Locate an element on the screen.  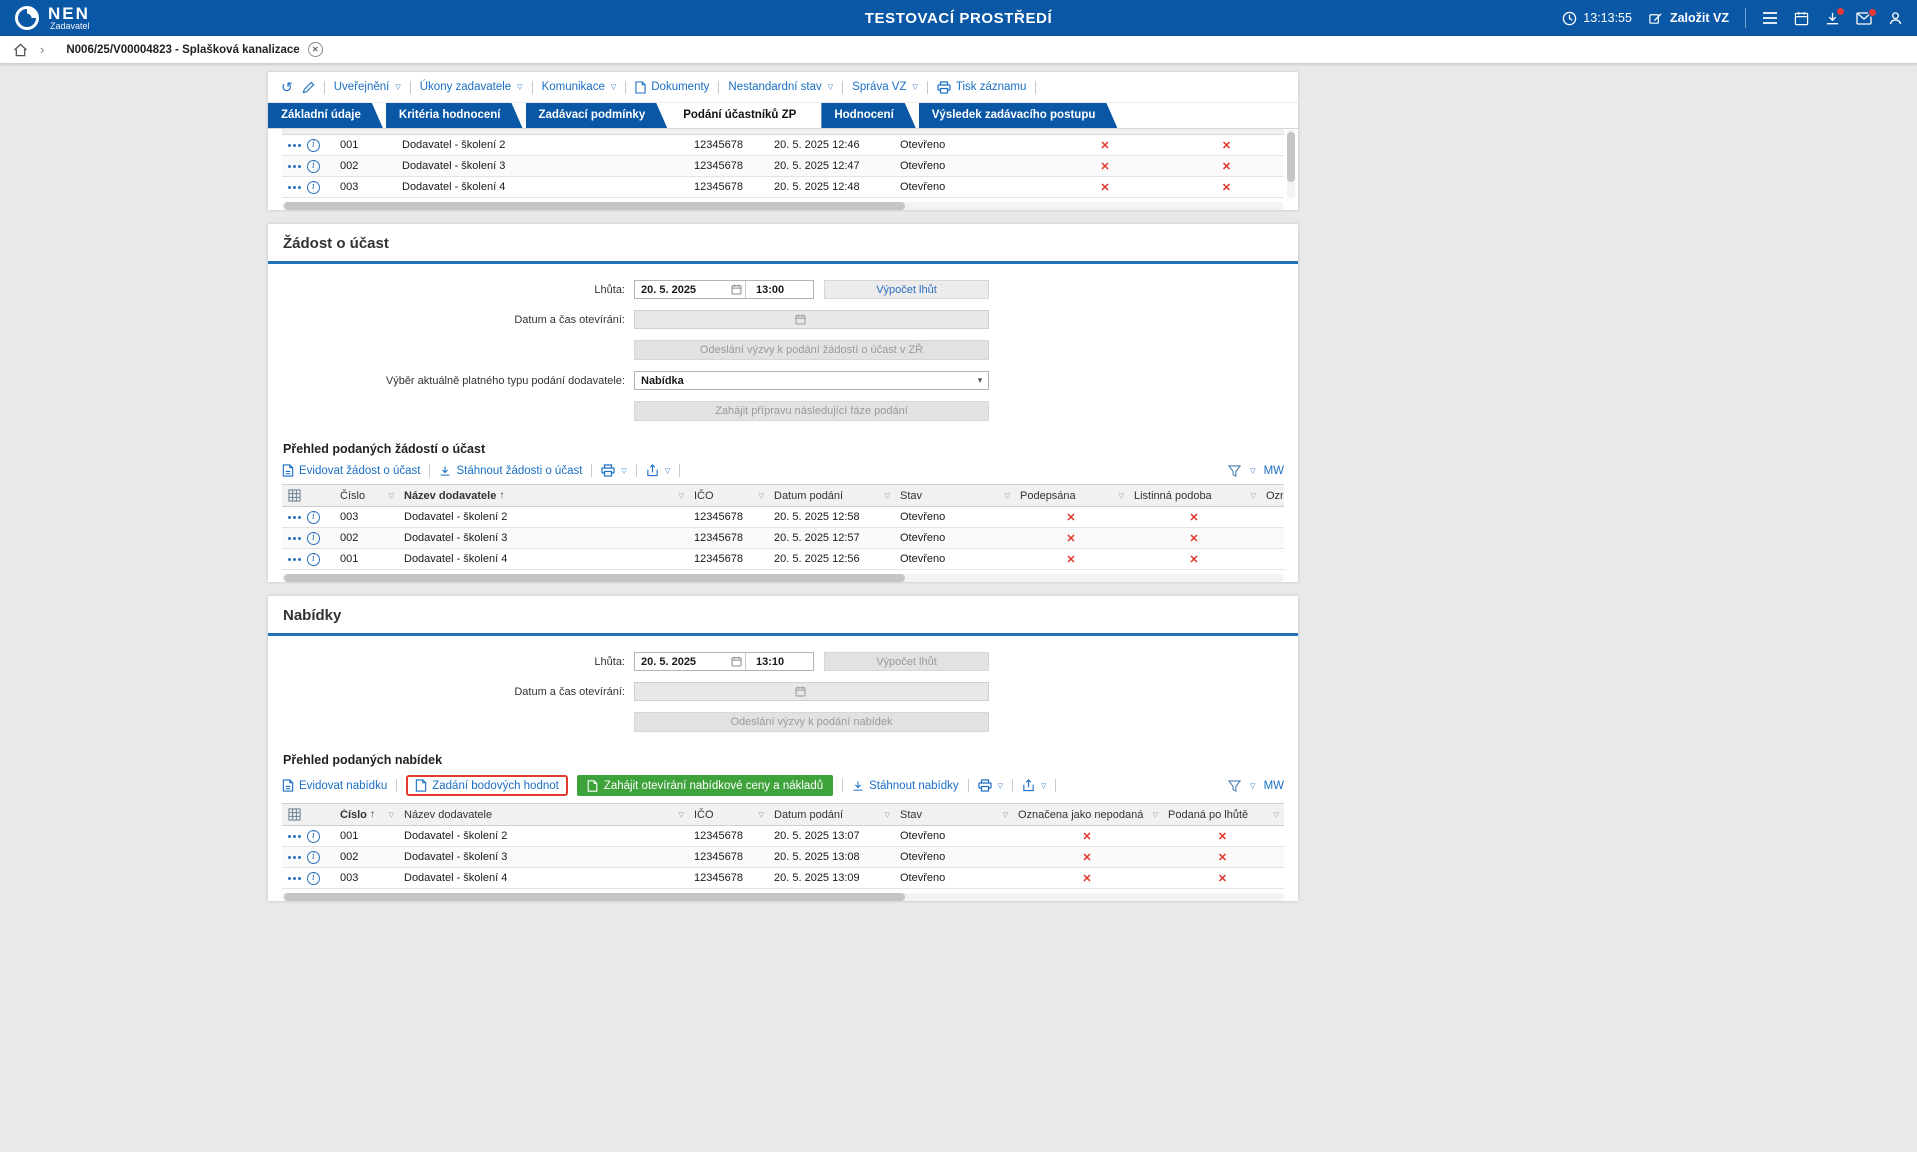
stahnout-nabidky-button: Stáhnout nabídky is located at coordinates (905, 786).